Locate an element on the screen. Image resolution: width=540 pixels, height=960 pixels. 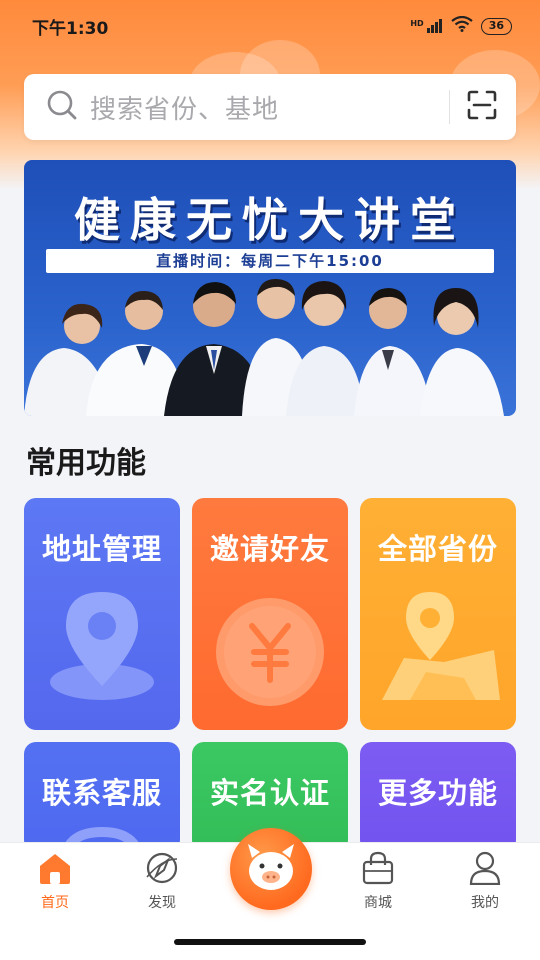
tile-label: 地址管理 is located at coordinates (101, 549).